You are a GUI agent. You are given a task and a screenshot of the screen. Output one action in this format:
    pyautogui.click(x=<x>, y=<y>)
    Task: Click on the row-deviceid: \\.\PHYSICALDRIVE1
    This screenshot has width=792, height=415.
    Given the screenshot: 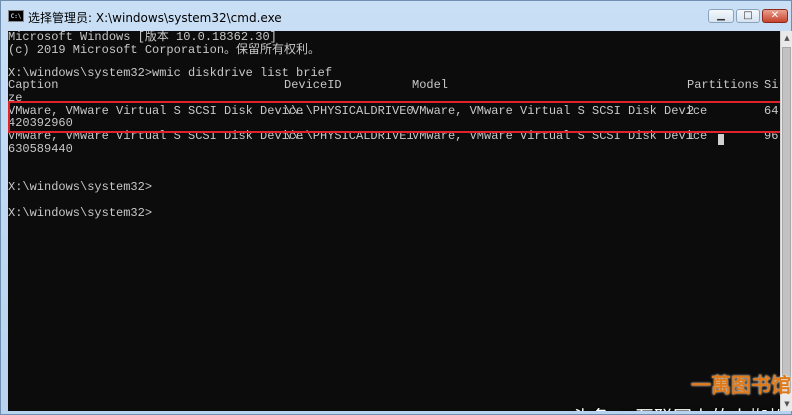 What is the action you would take?
    pyautogui.click(x=349, y=136)
    